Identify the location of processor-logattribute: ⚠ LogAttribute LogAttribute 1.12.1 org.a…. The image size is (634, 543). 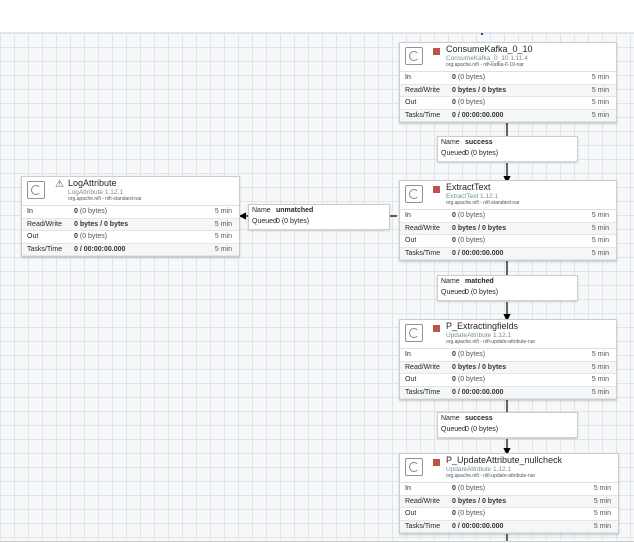
(130, 216).